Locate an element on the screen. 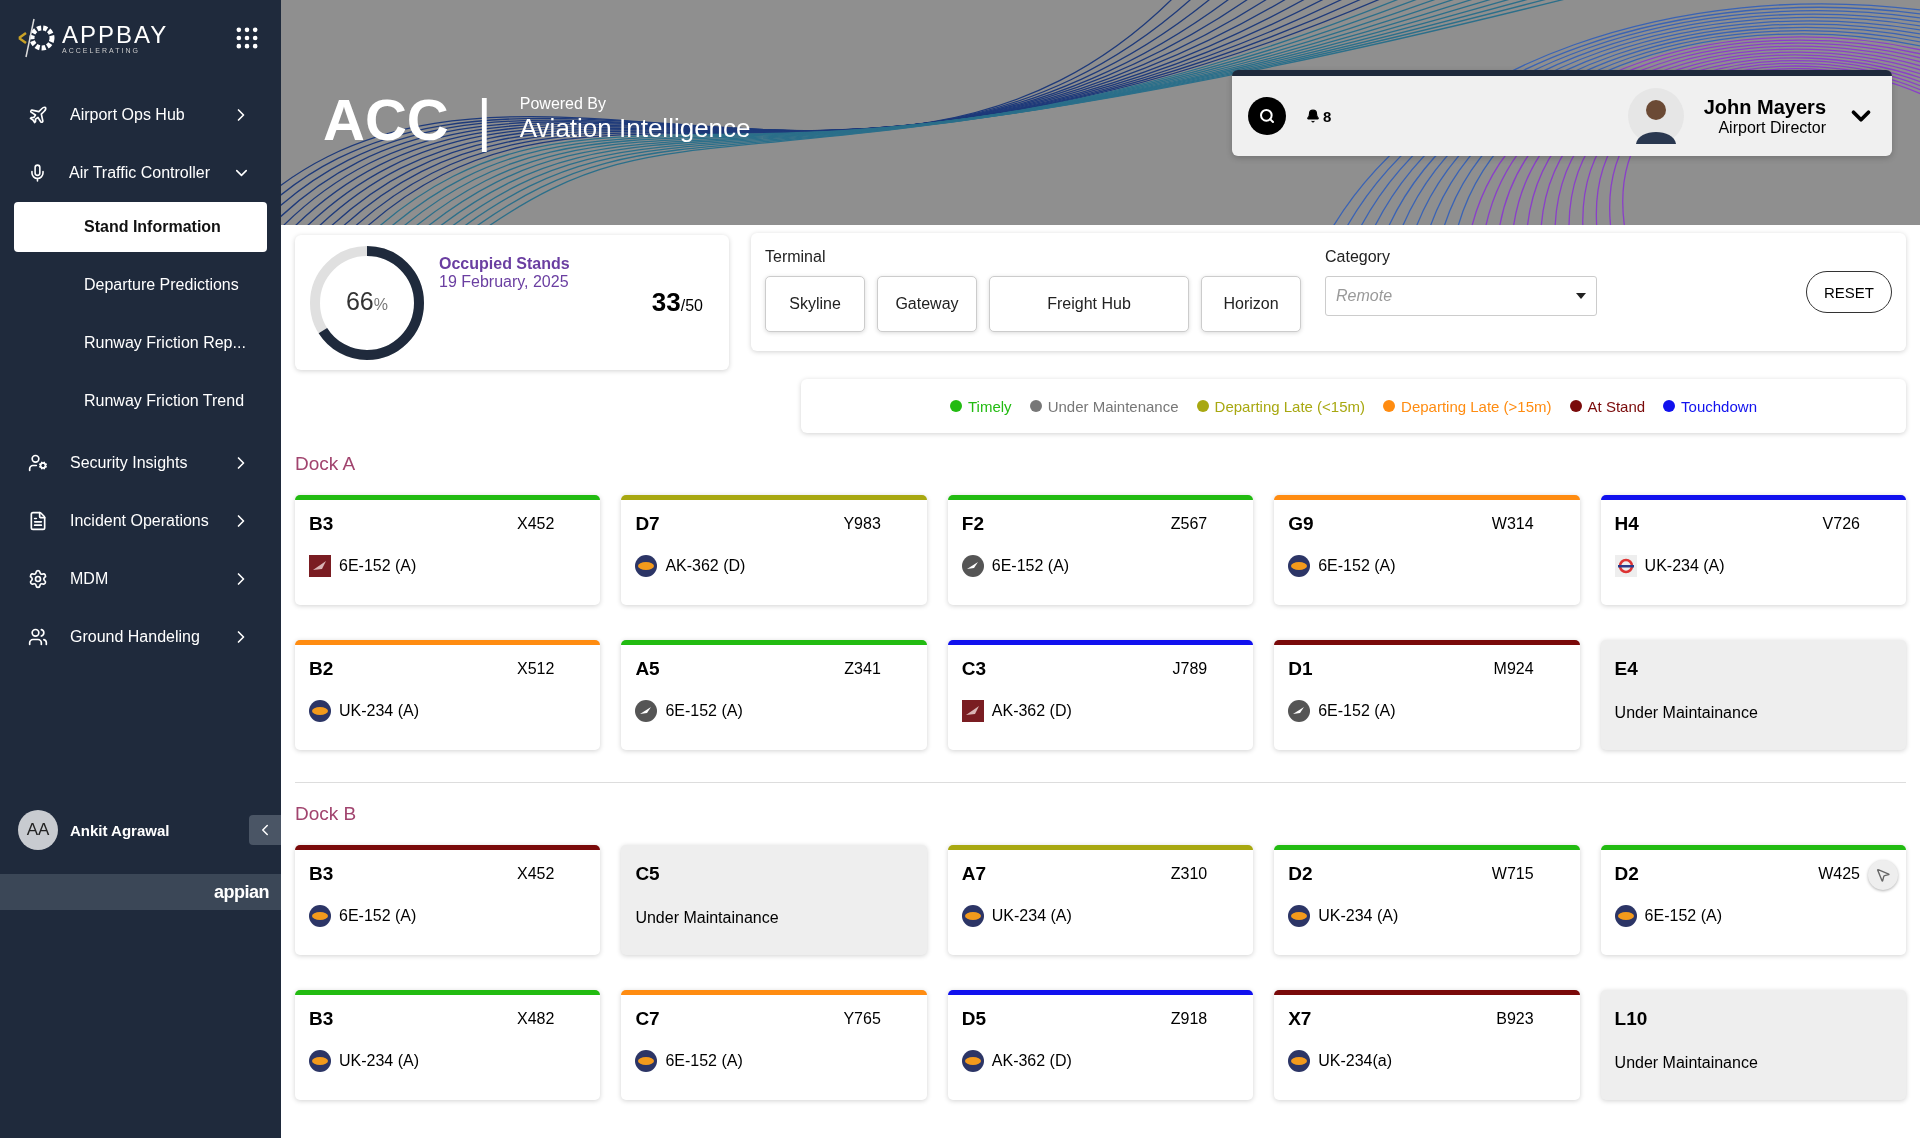 The image size is (1920, 1138). stand-card: D1 M924 6E-152 (A) is located at coordinates (1427, 695).